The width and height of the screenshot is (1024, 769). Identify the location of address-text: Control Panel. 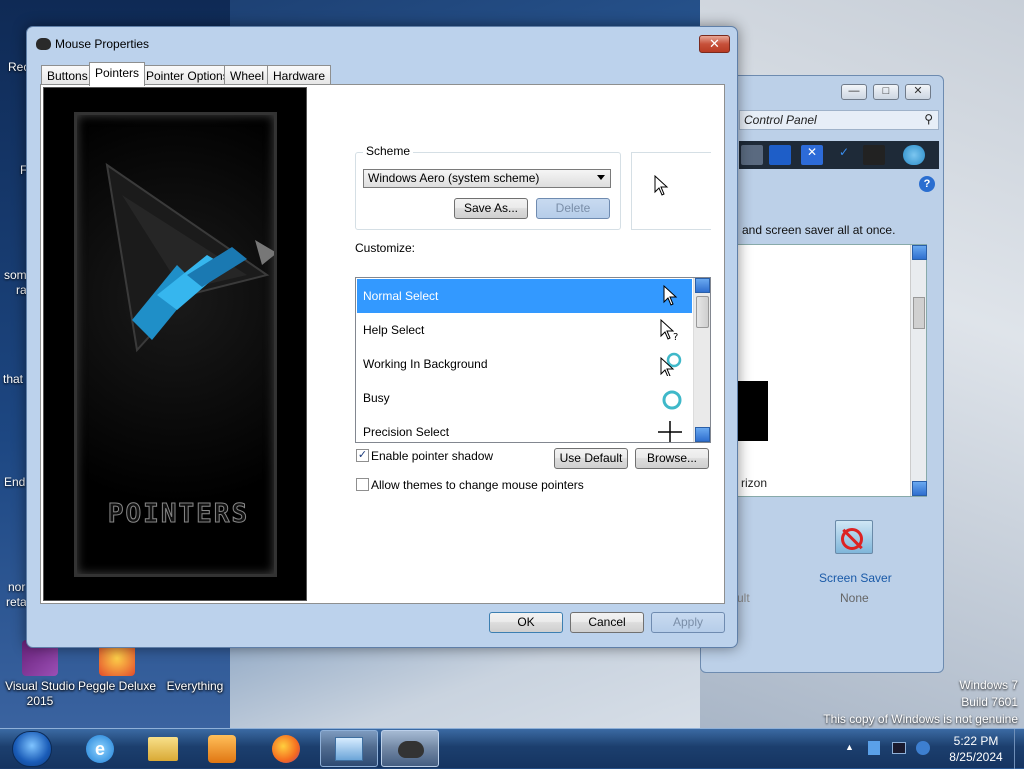
(780, 120).